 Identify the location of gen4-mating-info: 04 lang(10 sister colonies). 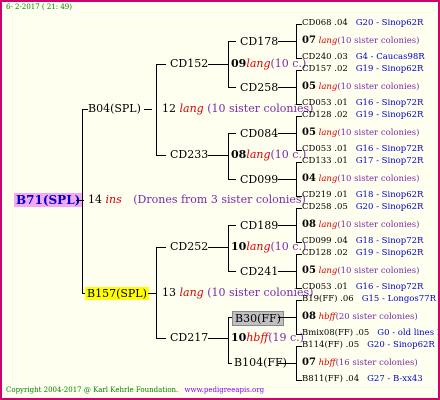
(360, 179).